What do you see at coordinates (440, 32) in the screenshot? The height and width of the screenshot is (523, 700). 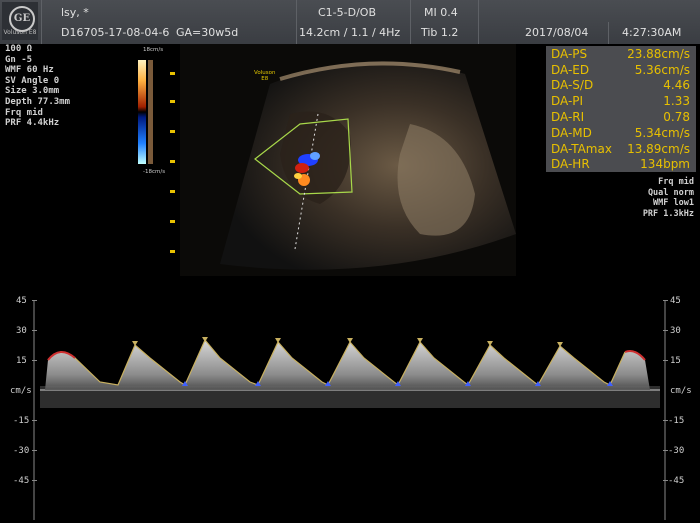 I see `thermal-index: Tib 1.2` at bounding box center [440, 32].